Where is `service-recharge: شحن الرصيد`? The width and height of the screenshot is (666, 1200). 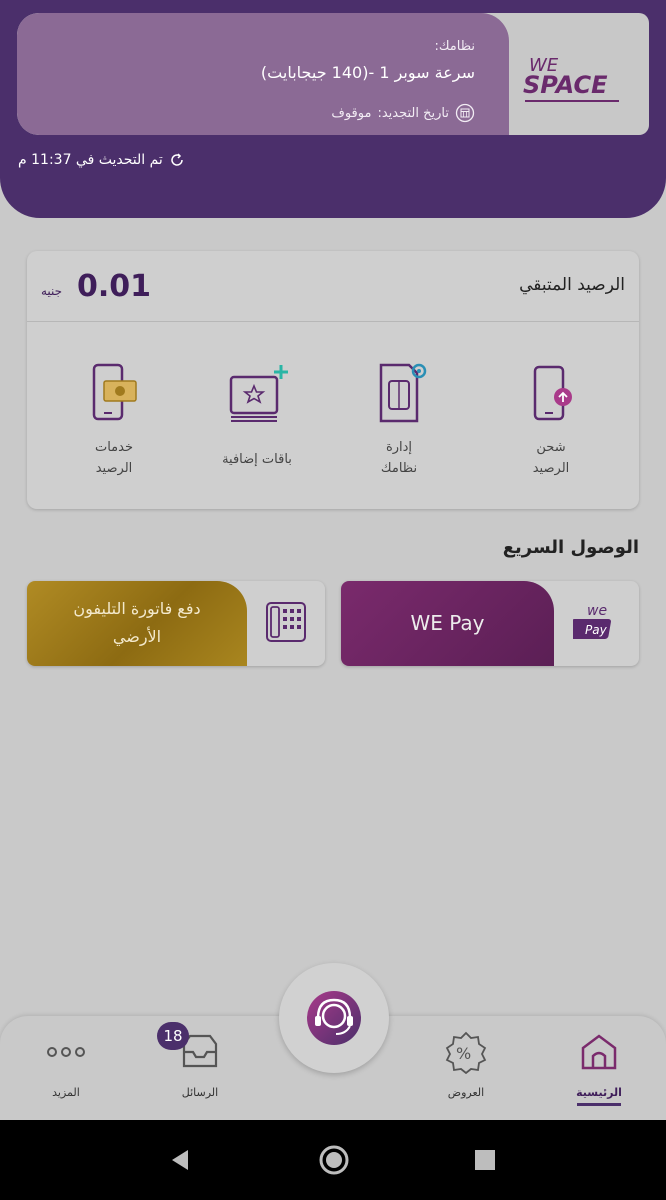 service-recharge: شحن الرصيد is located at coordinates (551, 419).